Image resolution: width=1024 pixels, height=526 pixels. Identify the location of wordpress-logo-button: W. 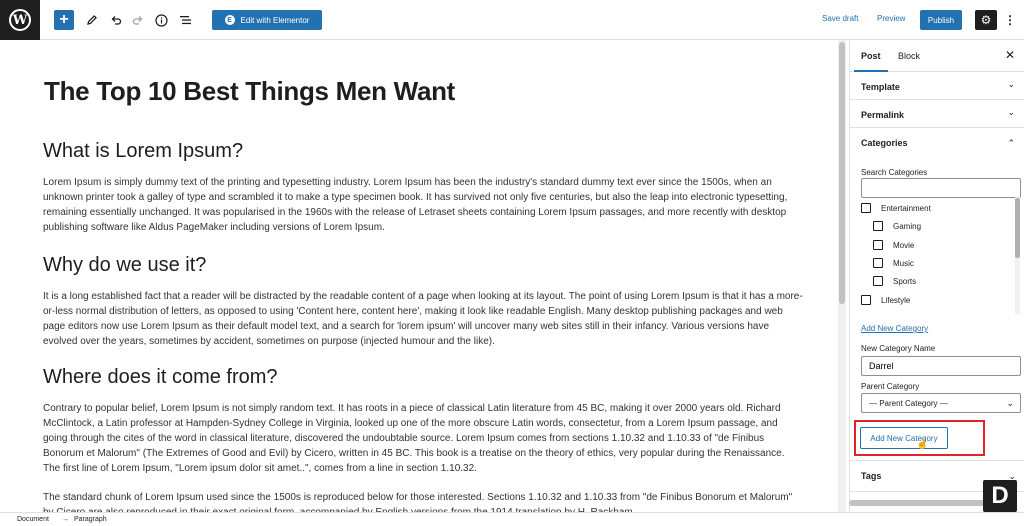
(20, 20).